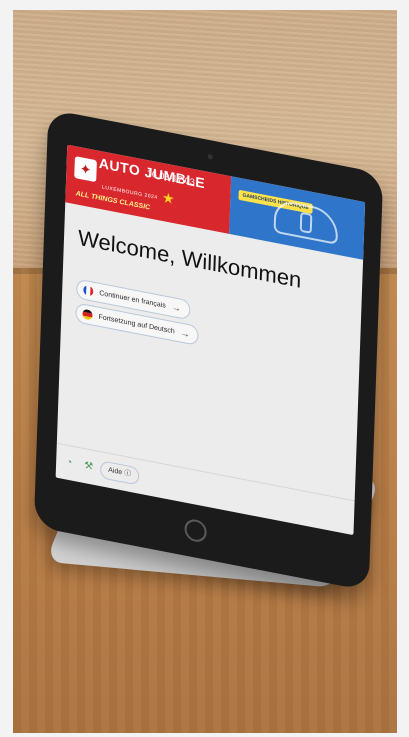 The width and height of the screenshot is (409, 737). Describe the element at coordinates (87, 314) in the screenshot. I see `german-flag-icon` at that location.